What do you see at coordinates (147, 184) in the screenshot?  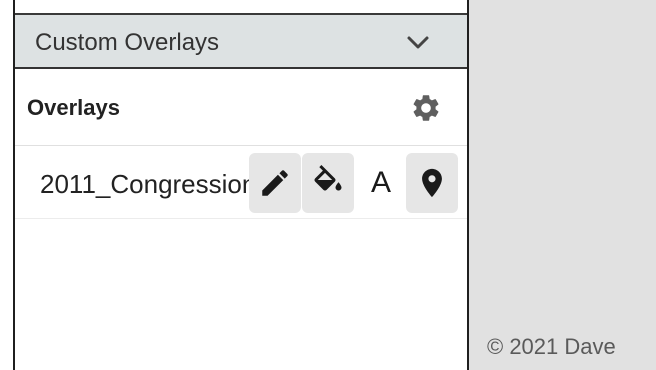 I see `overlay-name: 2011_Congressional` at bounding box center [147, 184].